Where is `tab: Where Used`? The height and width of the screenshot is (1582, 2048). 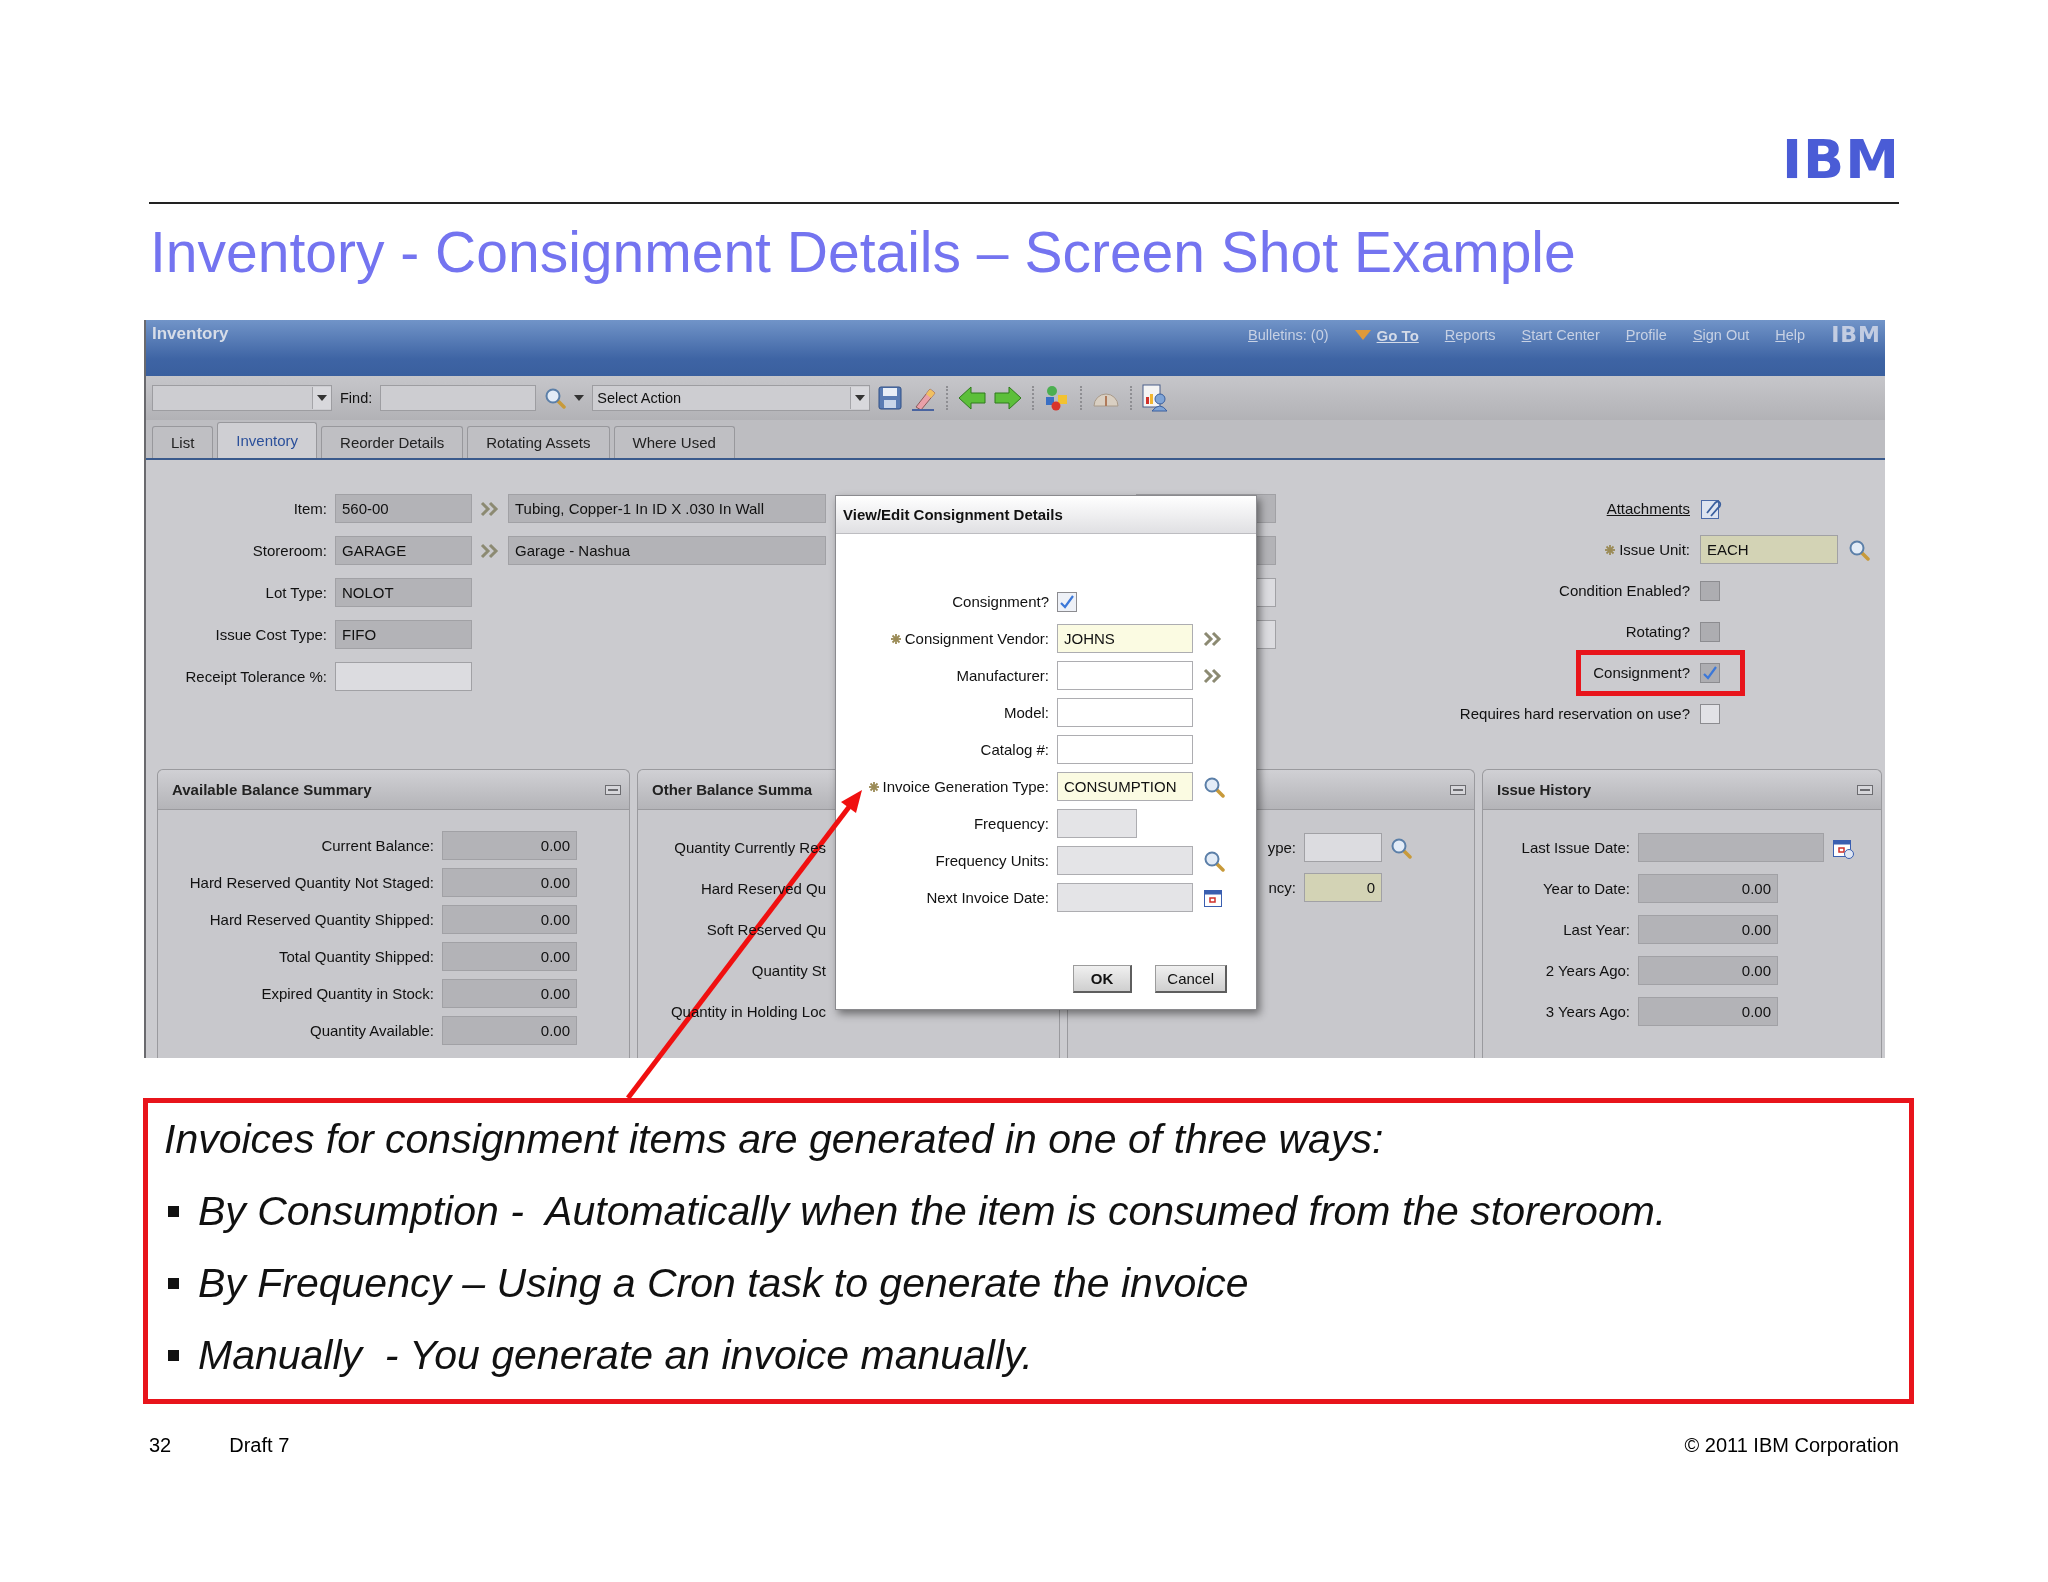 tab: Where Used is located at coordinates (674, 442).